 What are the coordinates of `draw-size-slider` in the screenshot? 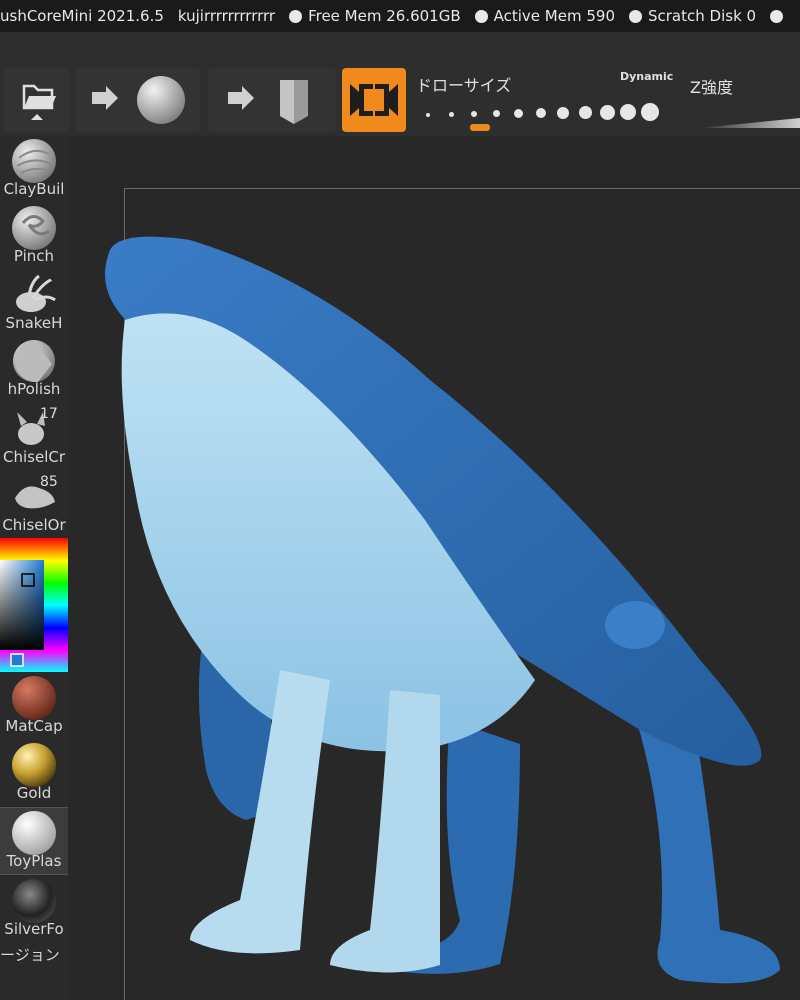 It's located at (545, 113).